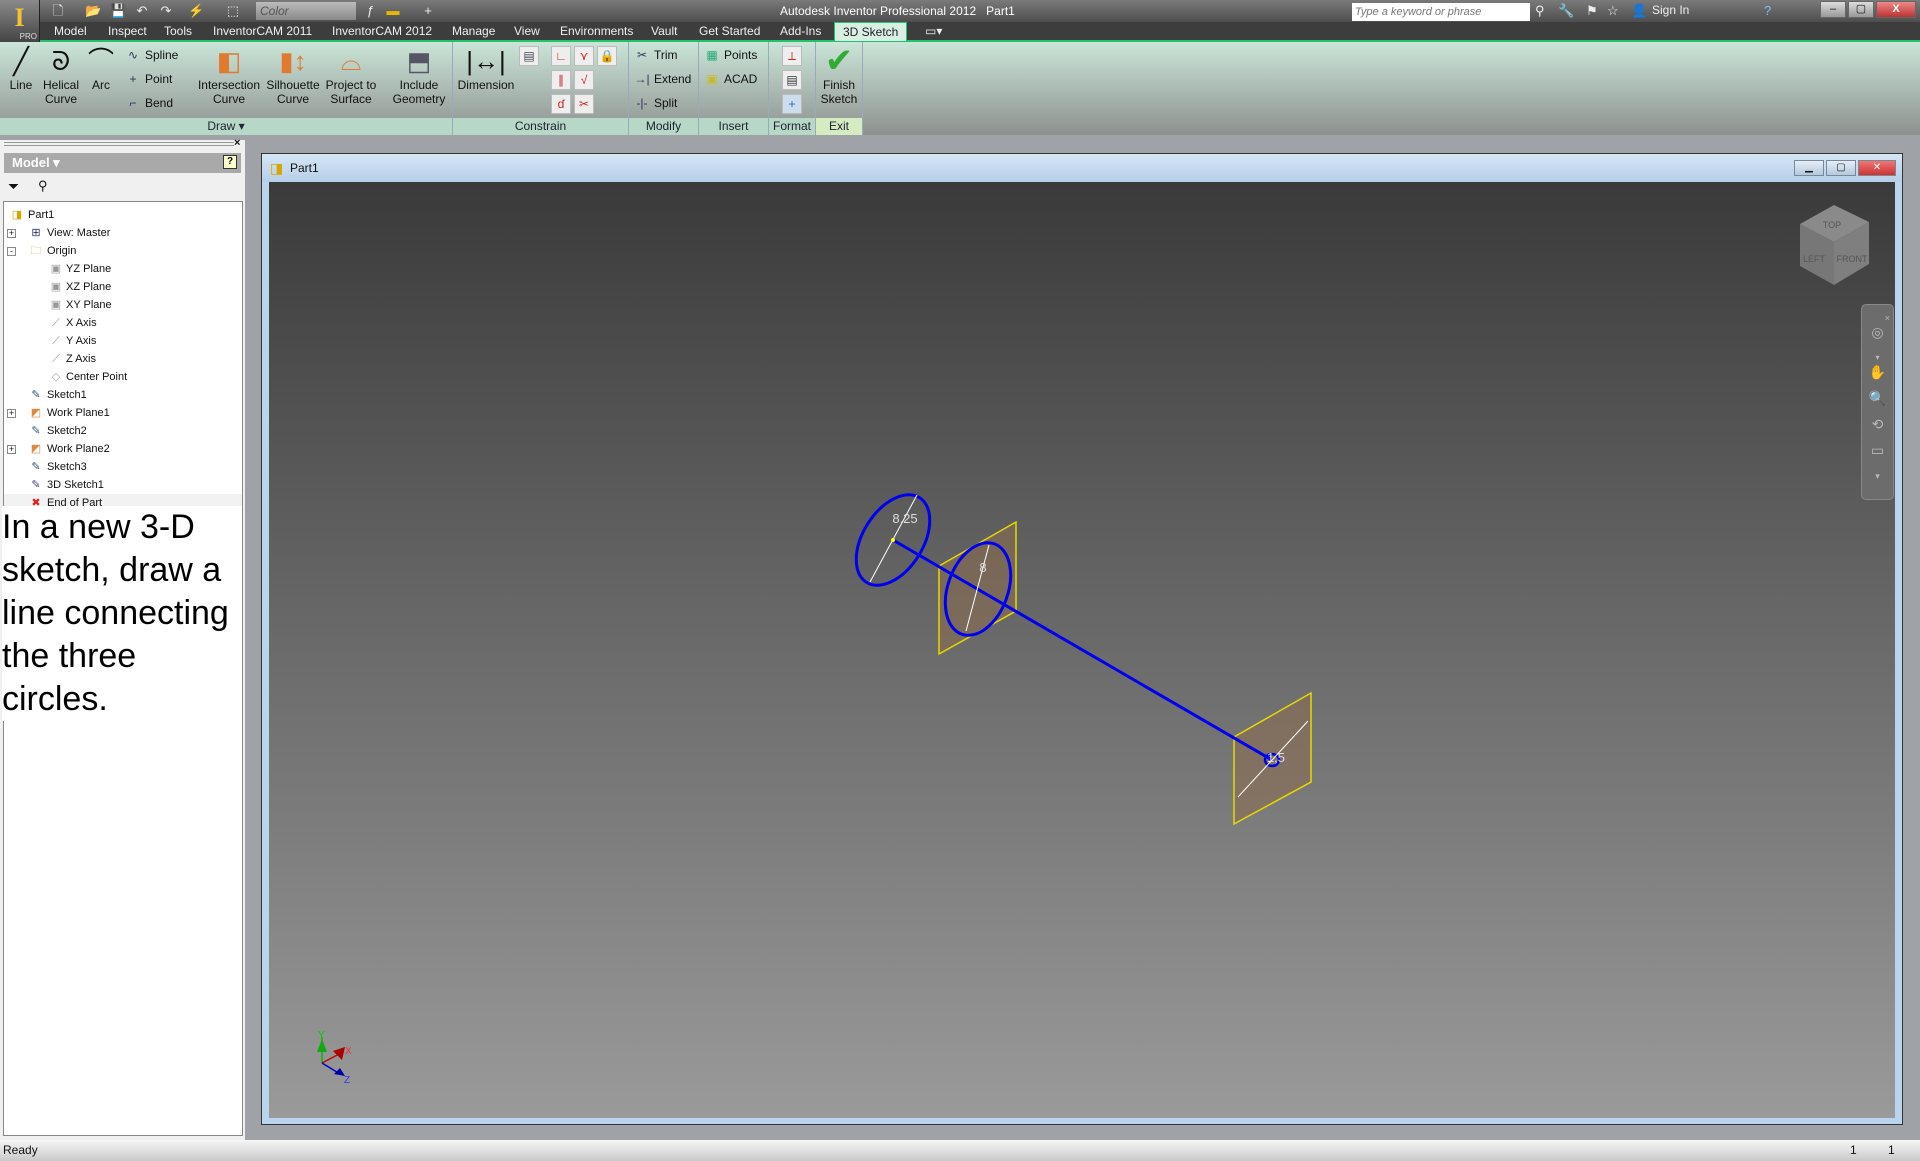 The height and width of the screenshot is (1161, 1920). I want to click on tree-item: ✎ Sketch3, so click(123, 467).